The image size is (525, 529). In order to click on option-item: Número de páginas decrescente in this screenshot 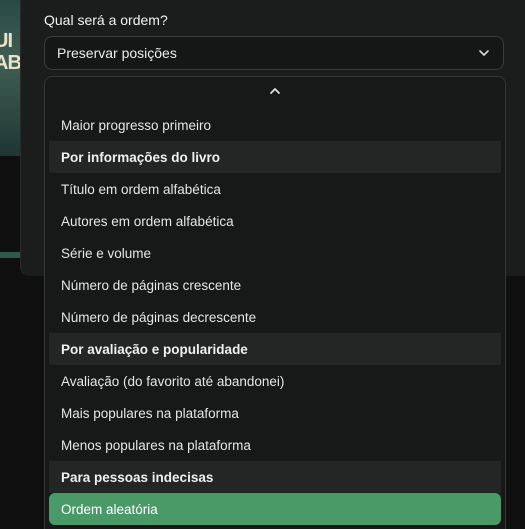, I will do `click(275, 317)`.